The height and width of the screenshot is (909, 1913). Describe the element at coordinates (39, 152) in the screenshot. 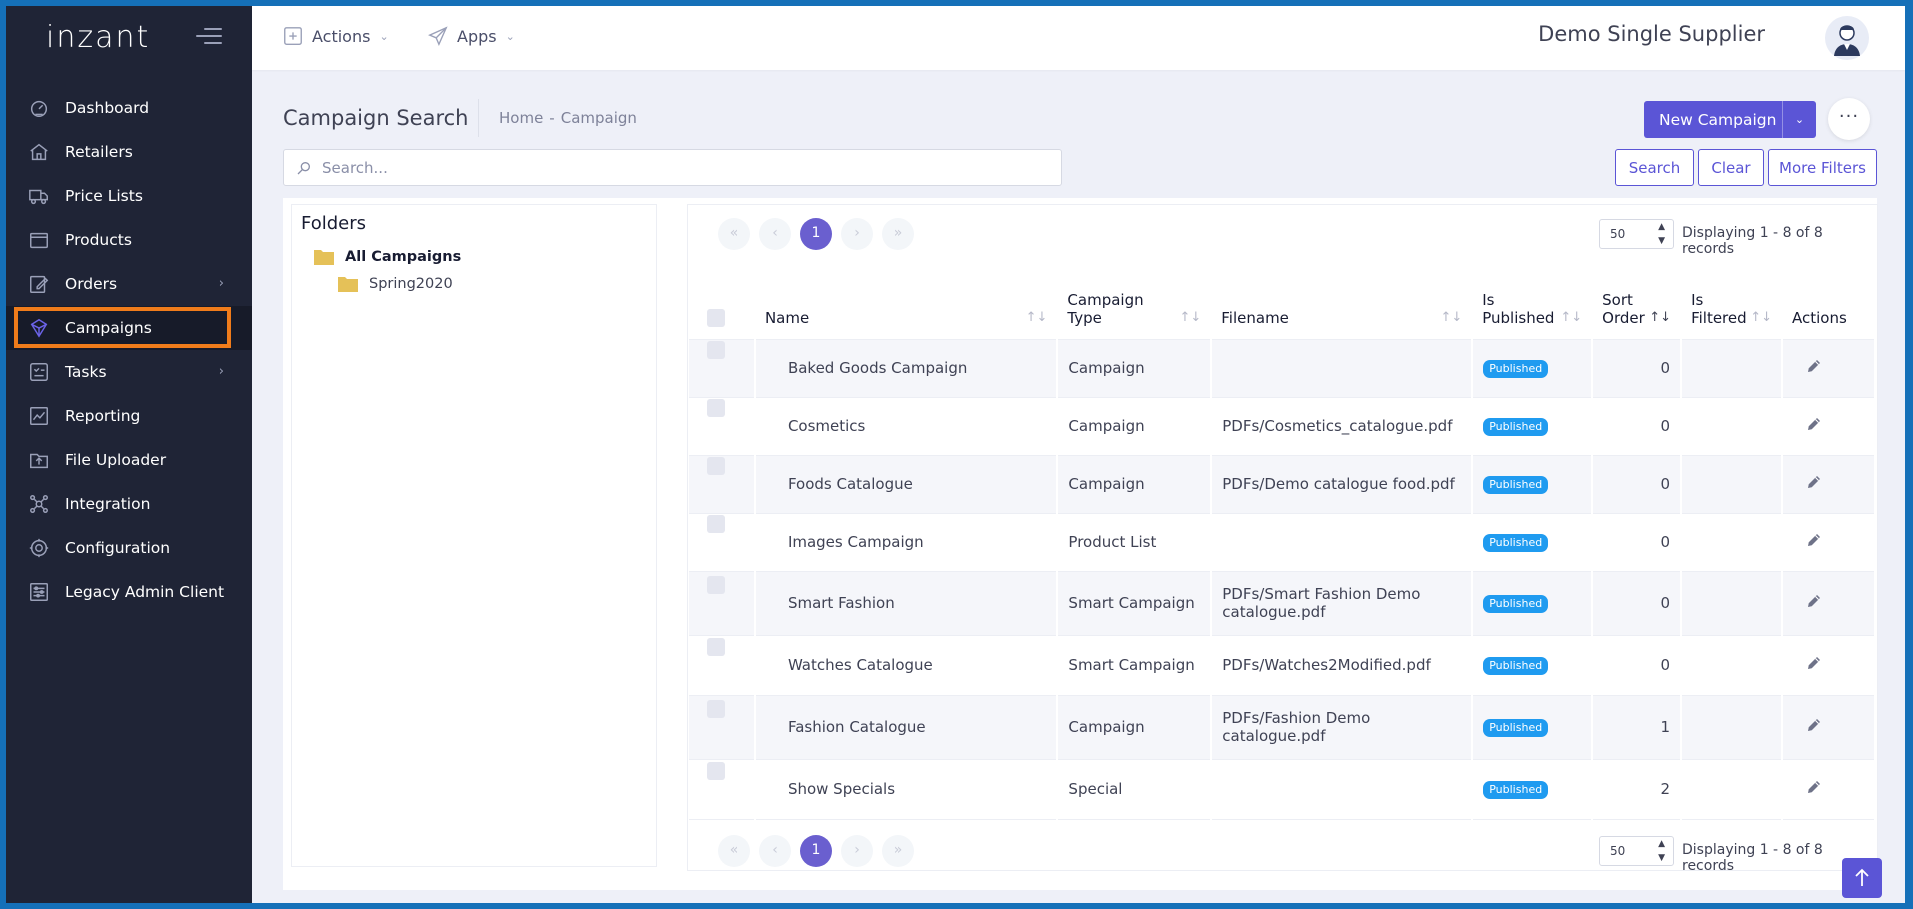

I see `home-icon` at that location.